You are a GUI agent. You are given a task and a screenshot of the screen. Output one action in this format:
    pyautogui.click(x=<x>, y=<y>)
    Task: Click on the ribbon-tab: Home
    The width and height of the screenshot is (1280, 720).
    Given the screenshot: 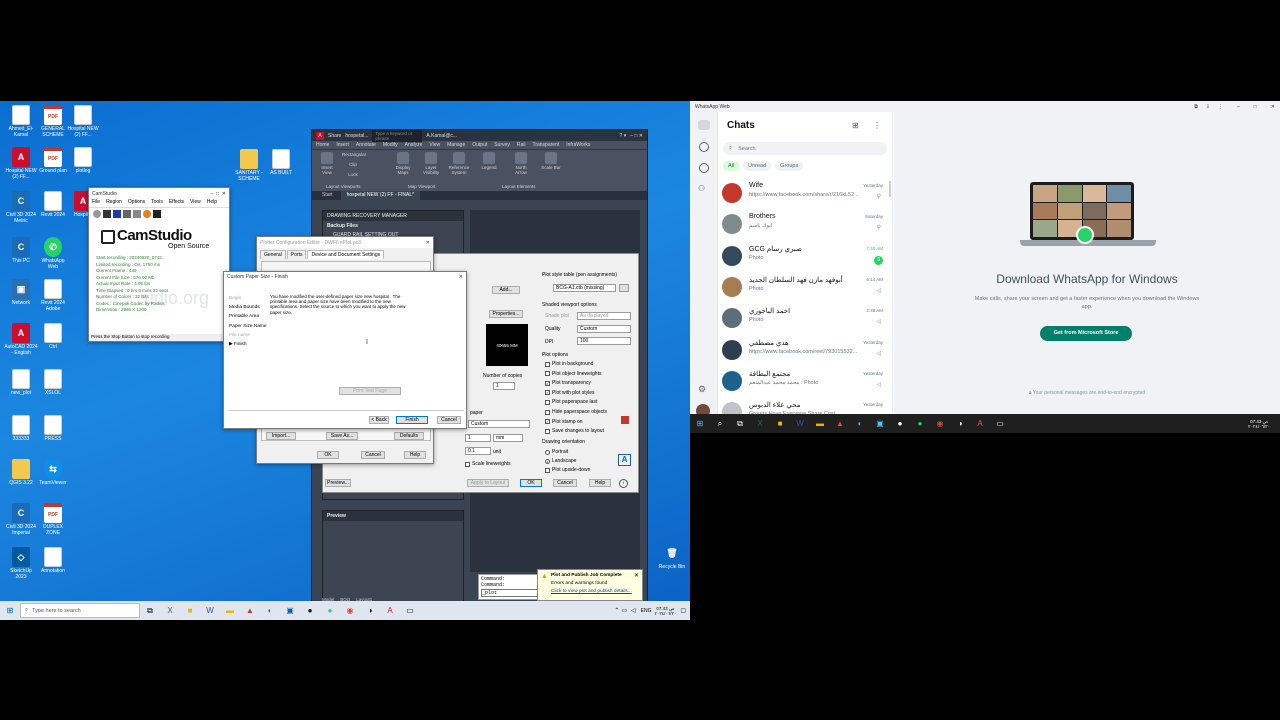 What is the action you would take?
    pyautogui.click(x=322, y=145)
    